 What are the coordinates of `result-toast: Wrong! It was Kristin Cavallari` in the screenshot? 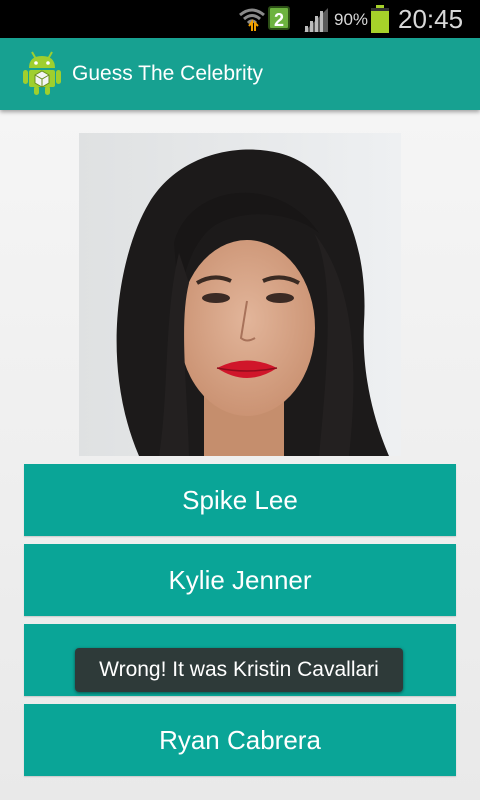 It's located at (239, 670).